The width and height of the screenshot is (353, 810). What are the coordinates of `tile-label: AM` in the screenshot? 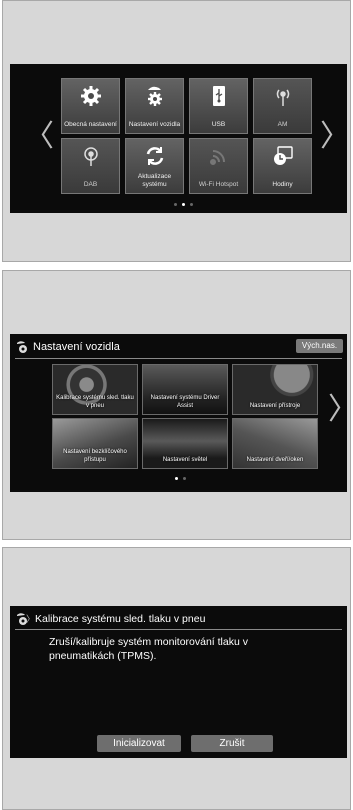 It's located at (282, 124).